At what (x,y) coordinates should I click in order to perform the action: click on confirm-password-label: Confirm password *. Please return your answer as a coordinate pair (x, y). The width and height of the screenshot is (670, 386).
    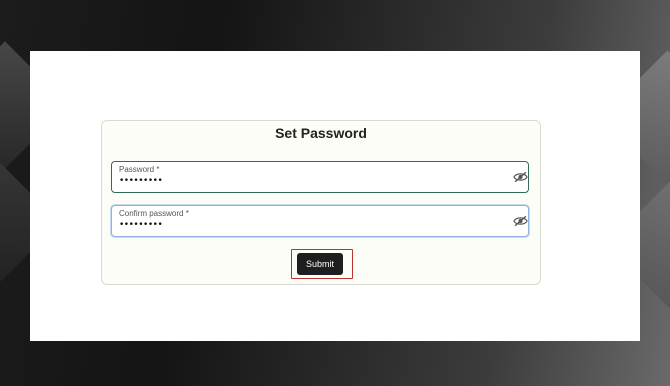
    Looking at the image, I should click on (154, 213).